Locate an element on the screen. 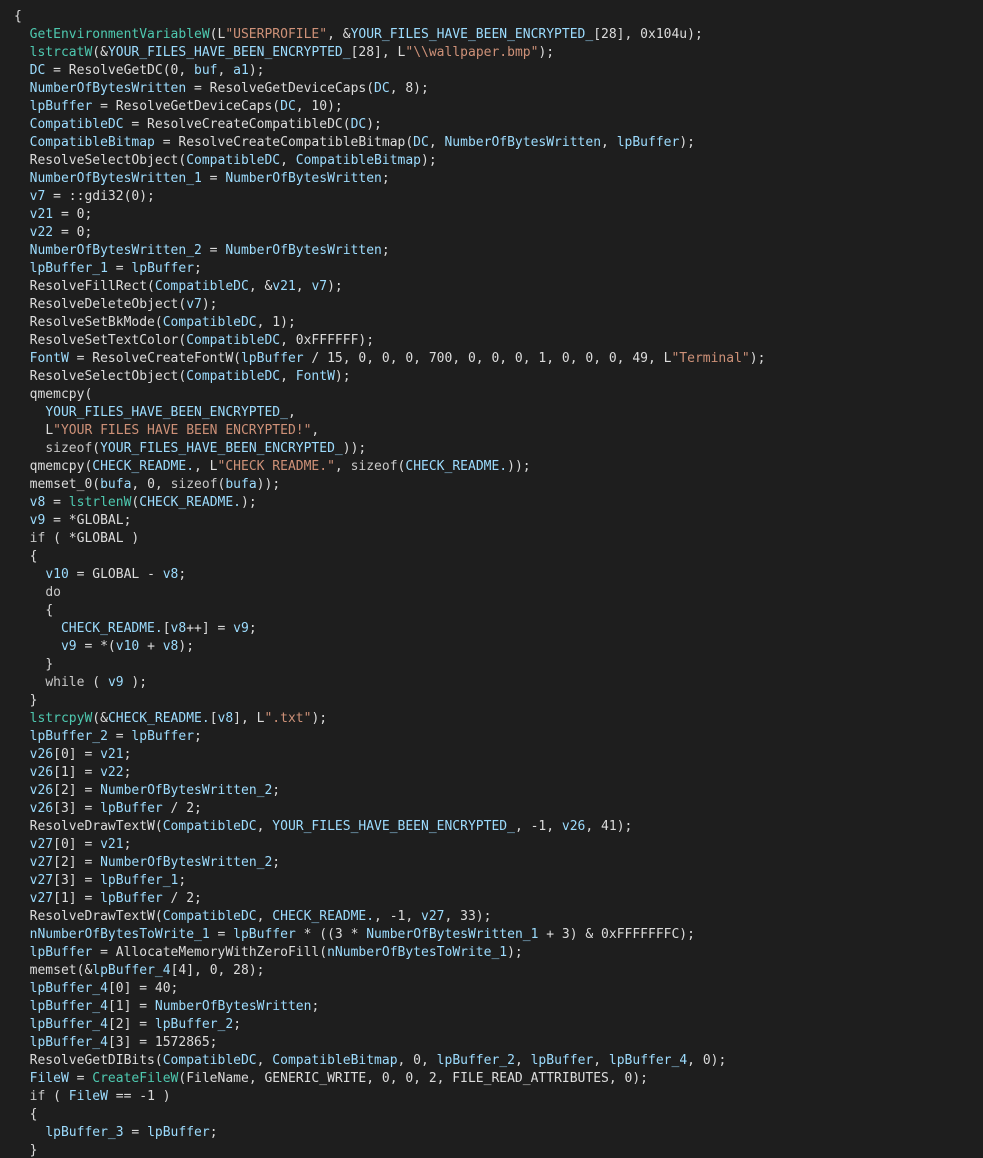  code-token: lstrlenW is located at coordinates (100, 502).